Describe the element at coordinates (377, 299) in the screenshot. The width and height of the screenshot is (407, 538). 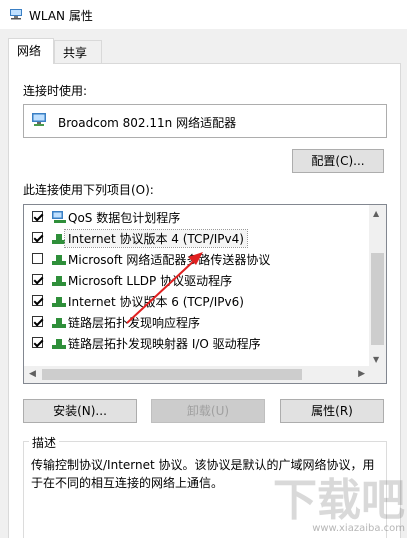
I see `vertical-scroll-thumb` at that location.